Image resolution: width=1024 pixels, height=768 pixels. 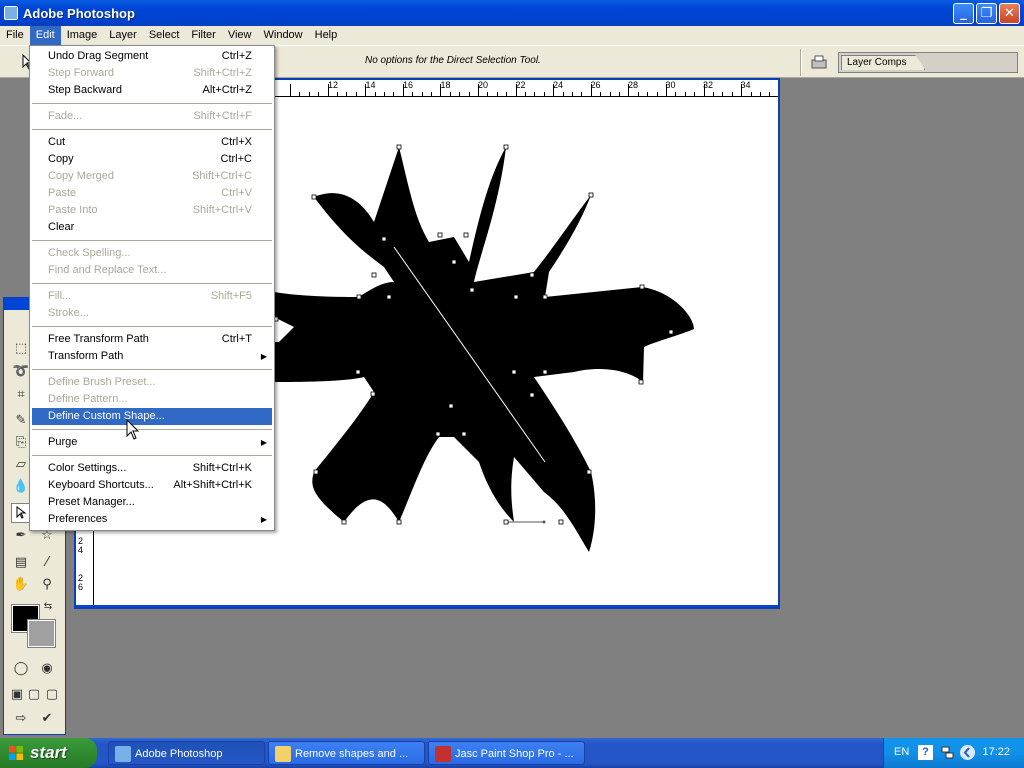 I want to click on pen-tool-icon: ✒, so click(x=21, y=535).